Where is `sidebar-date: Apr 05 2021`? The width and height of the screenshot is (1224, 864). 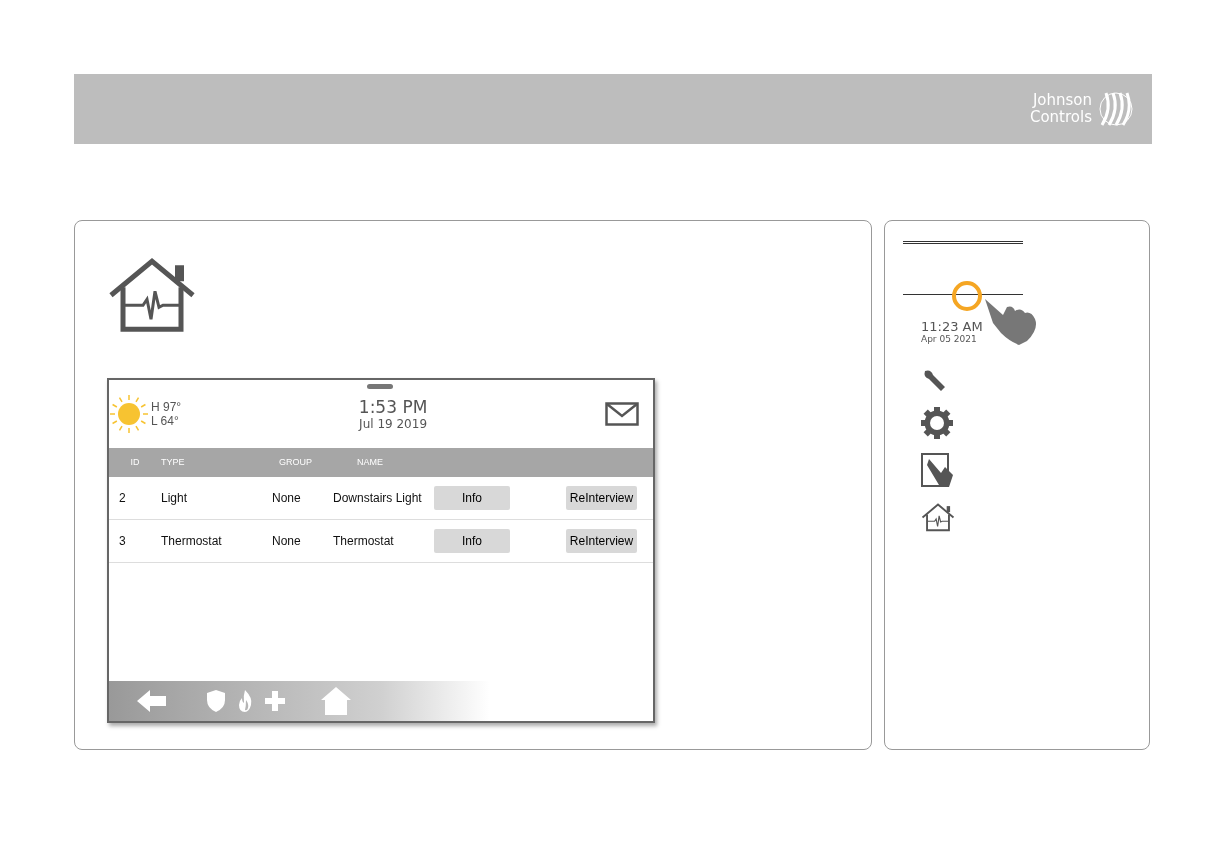 sidebar-date: Apr 05 2021 is located at coordinates (949, 339).